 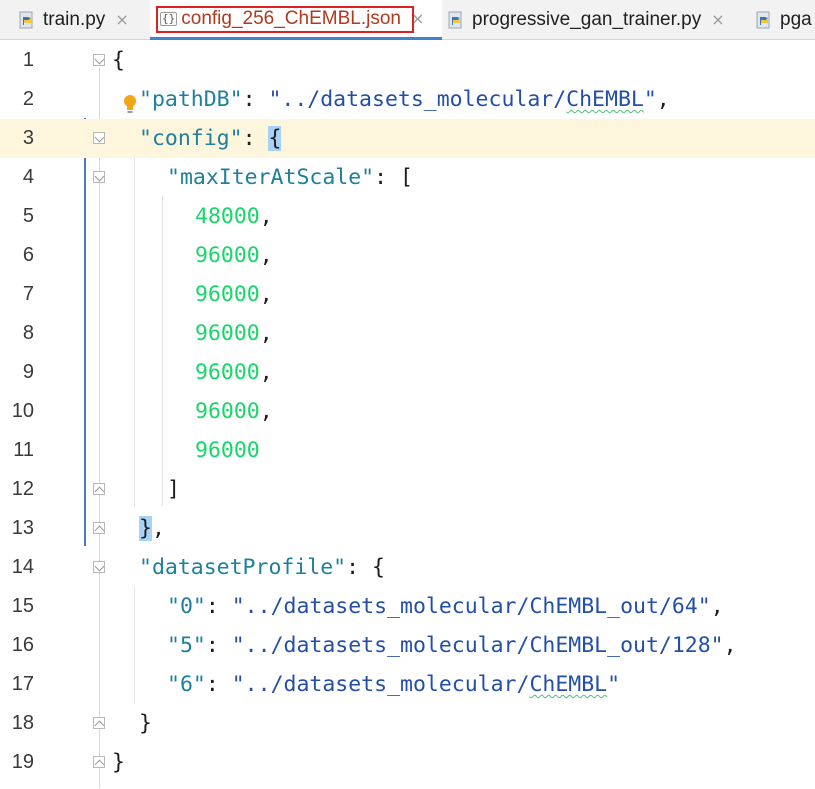 I want to click on code-line-11: 11 96000, so click(x=407, y=450).